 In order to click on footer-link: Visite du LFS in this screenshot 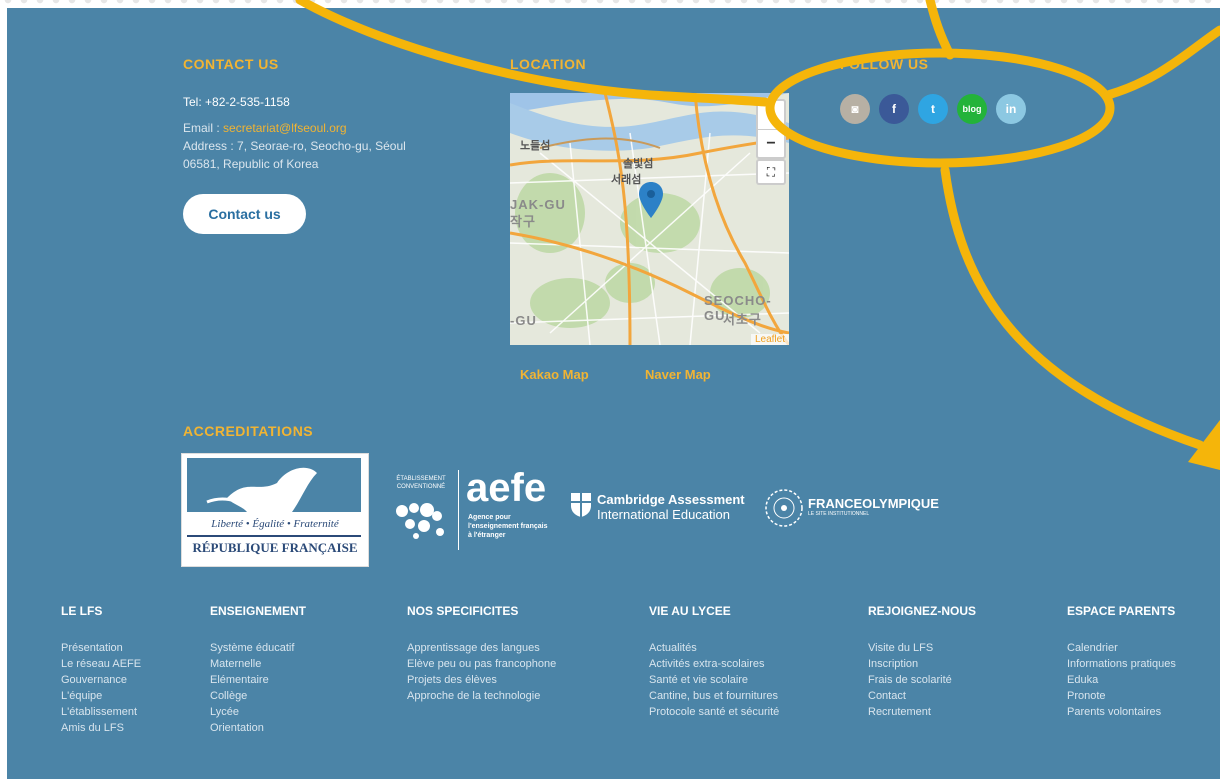, I will do `click(910, 648)`.